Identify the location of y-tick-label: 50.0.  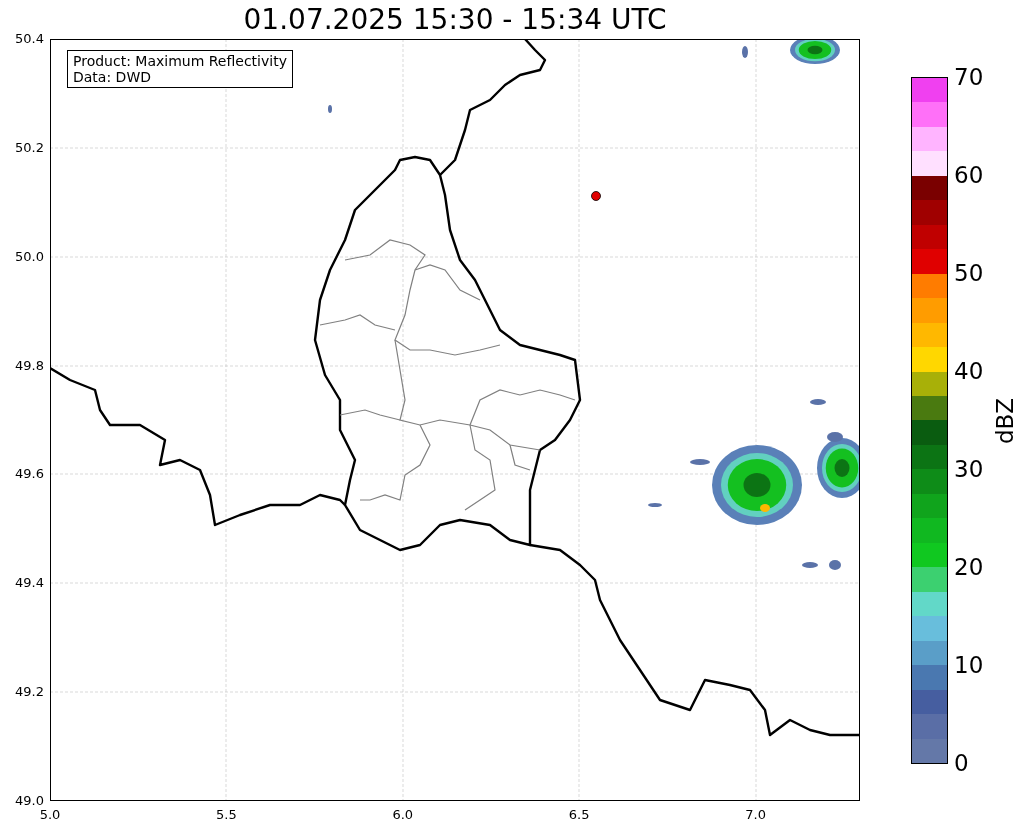
(29, 256).